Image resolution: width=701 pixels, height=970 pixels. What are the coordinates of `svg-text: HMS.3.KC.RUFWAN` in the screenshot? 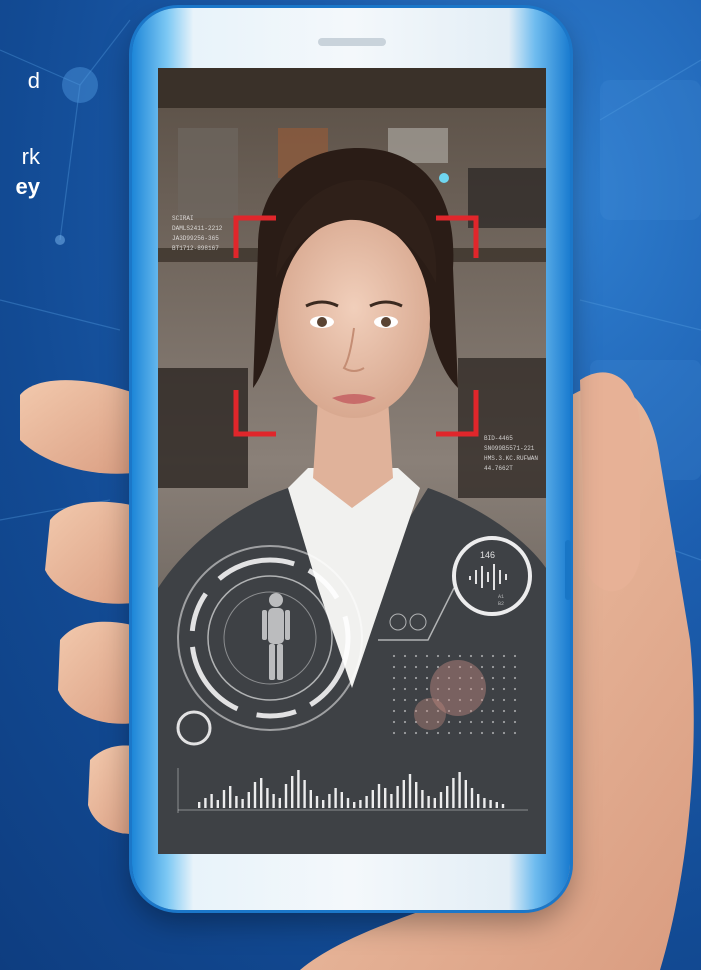 It's located at (511, 458).